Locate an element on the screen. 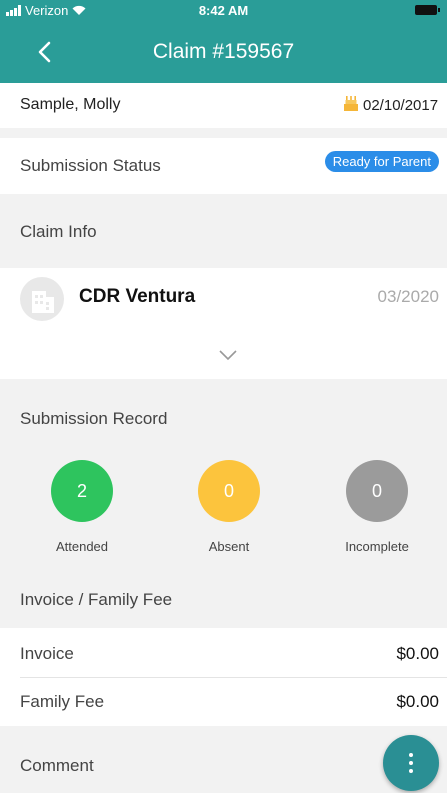  page-title: Claim #159567 is located at coordinates (223, 51).